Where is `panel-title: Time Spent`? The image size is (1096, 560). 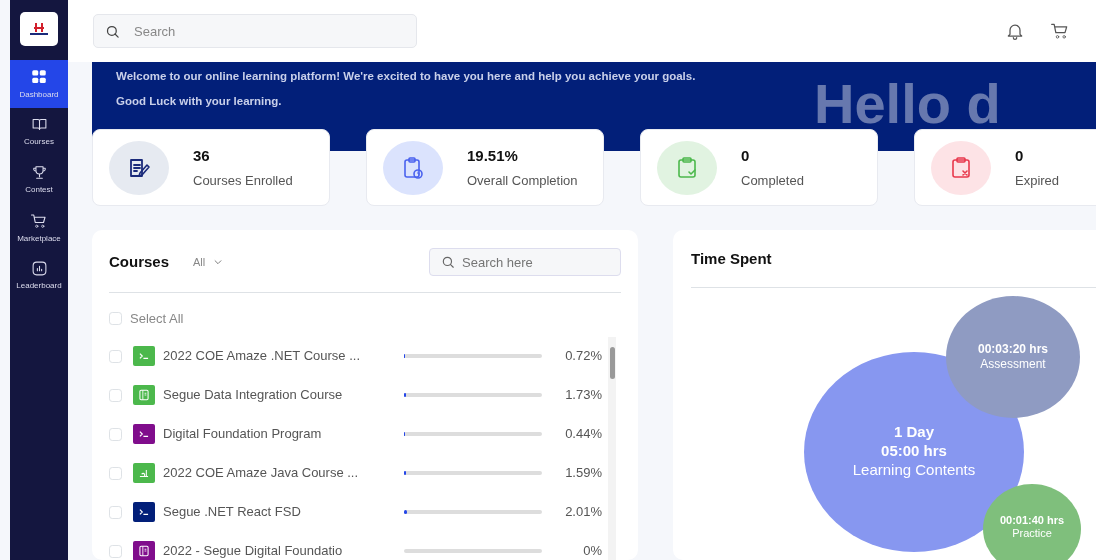 panel-title: Time Spent is located at coordinates (731, 258).